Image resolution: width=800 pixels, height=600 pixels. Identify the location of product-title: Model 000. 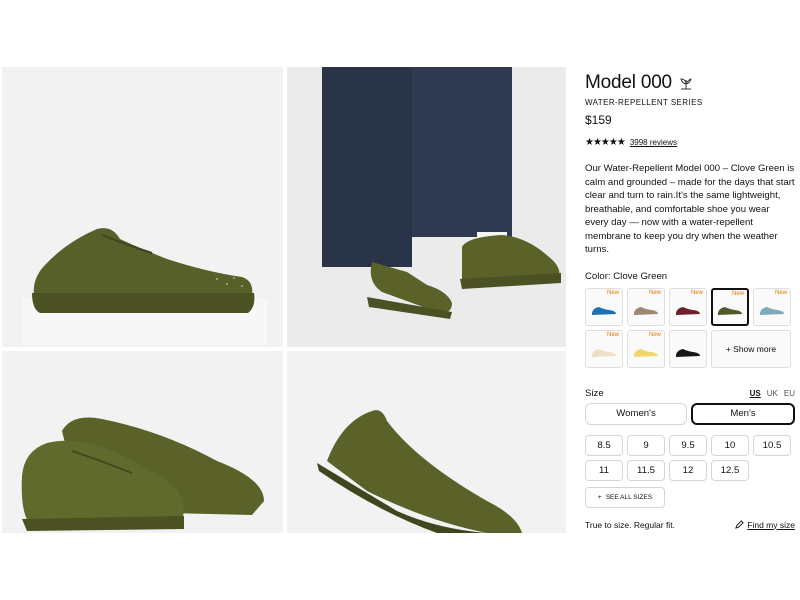
(628, 82).